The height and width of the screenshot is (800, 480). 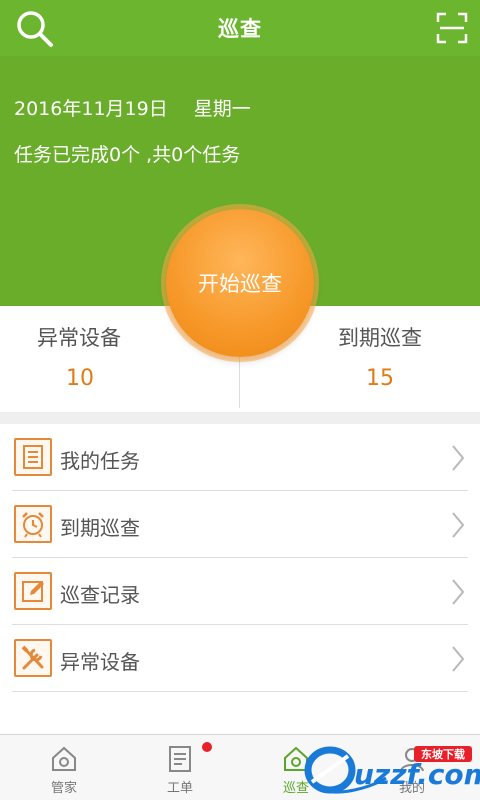 I want to click on stat-value: 15, so click(x=380, y=378).